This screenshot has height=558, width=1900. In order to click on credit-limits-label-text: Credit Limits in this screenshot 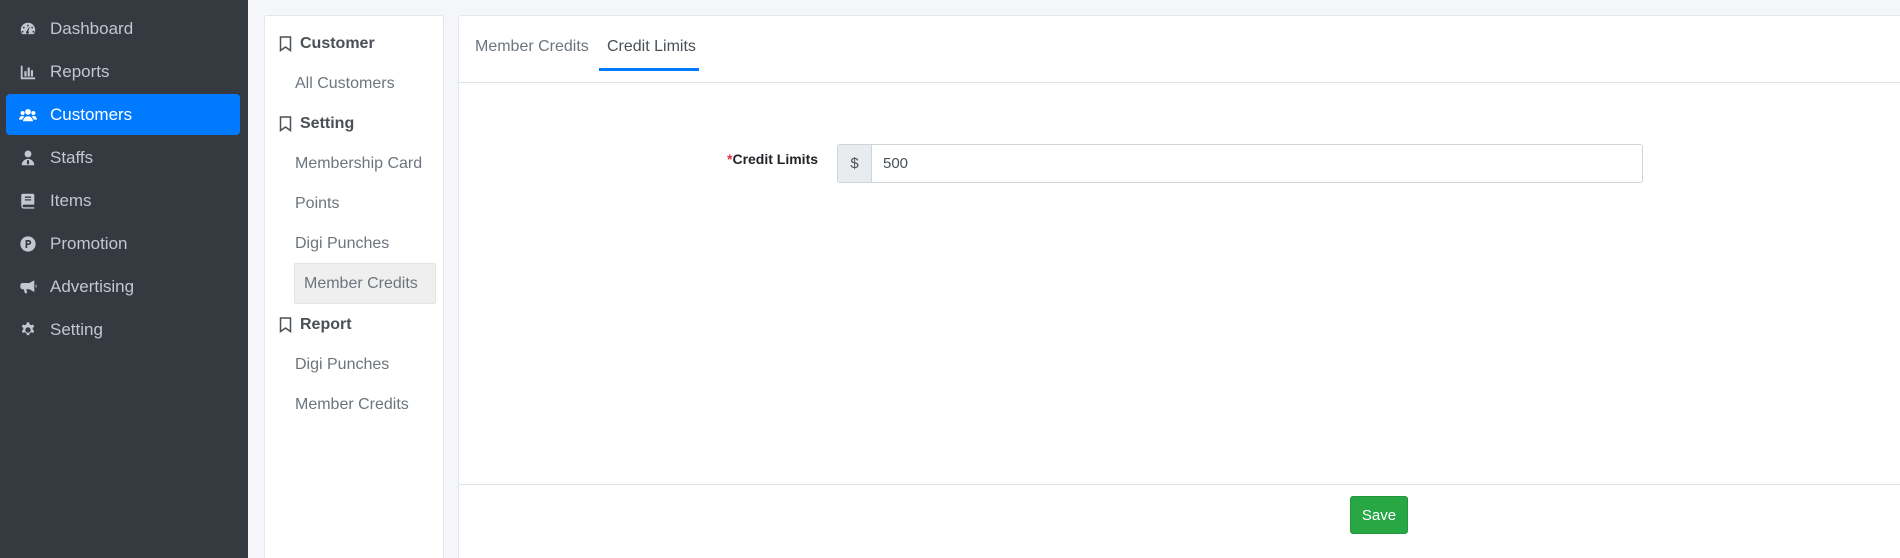, I will do `click(775, 159)`.